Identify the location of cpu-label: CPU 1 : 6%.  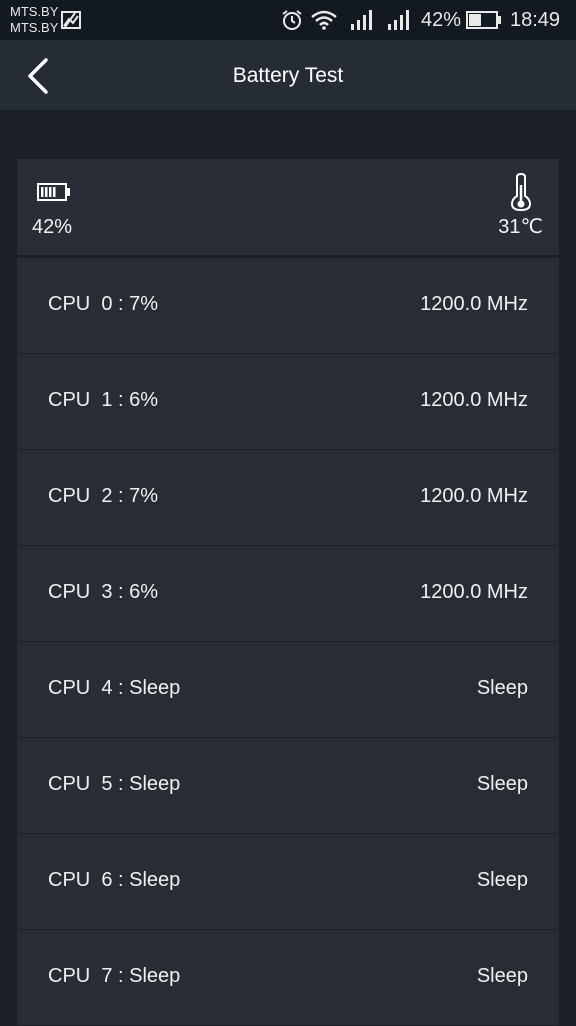
(103, 400).